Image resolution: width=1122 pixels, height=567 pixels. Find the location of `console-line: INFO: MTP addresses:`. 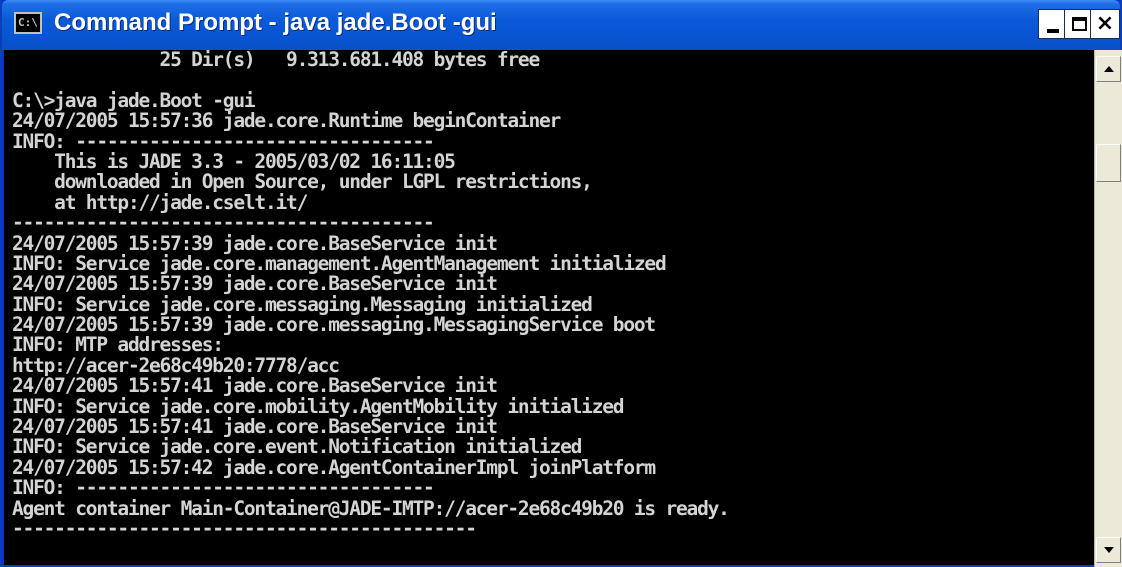

console-line: INFO: MTP addresses: is located at coordinates (118, 345).